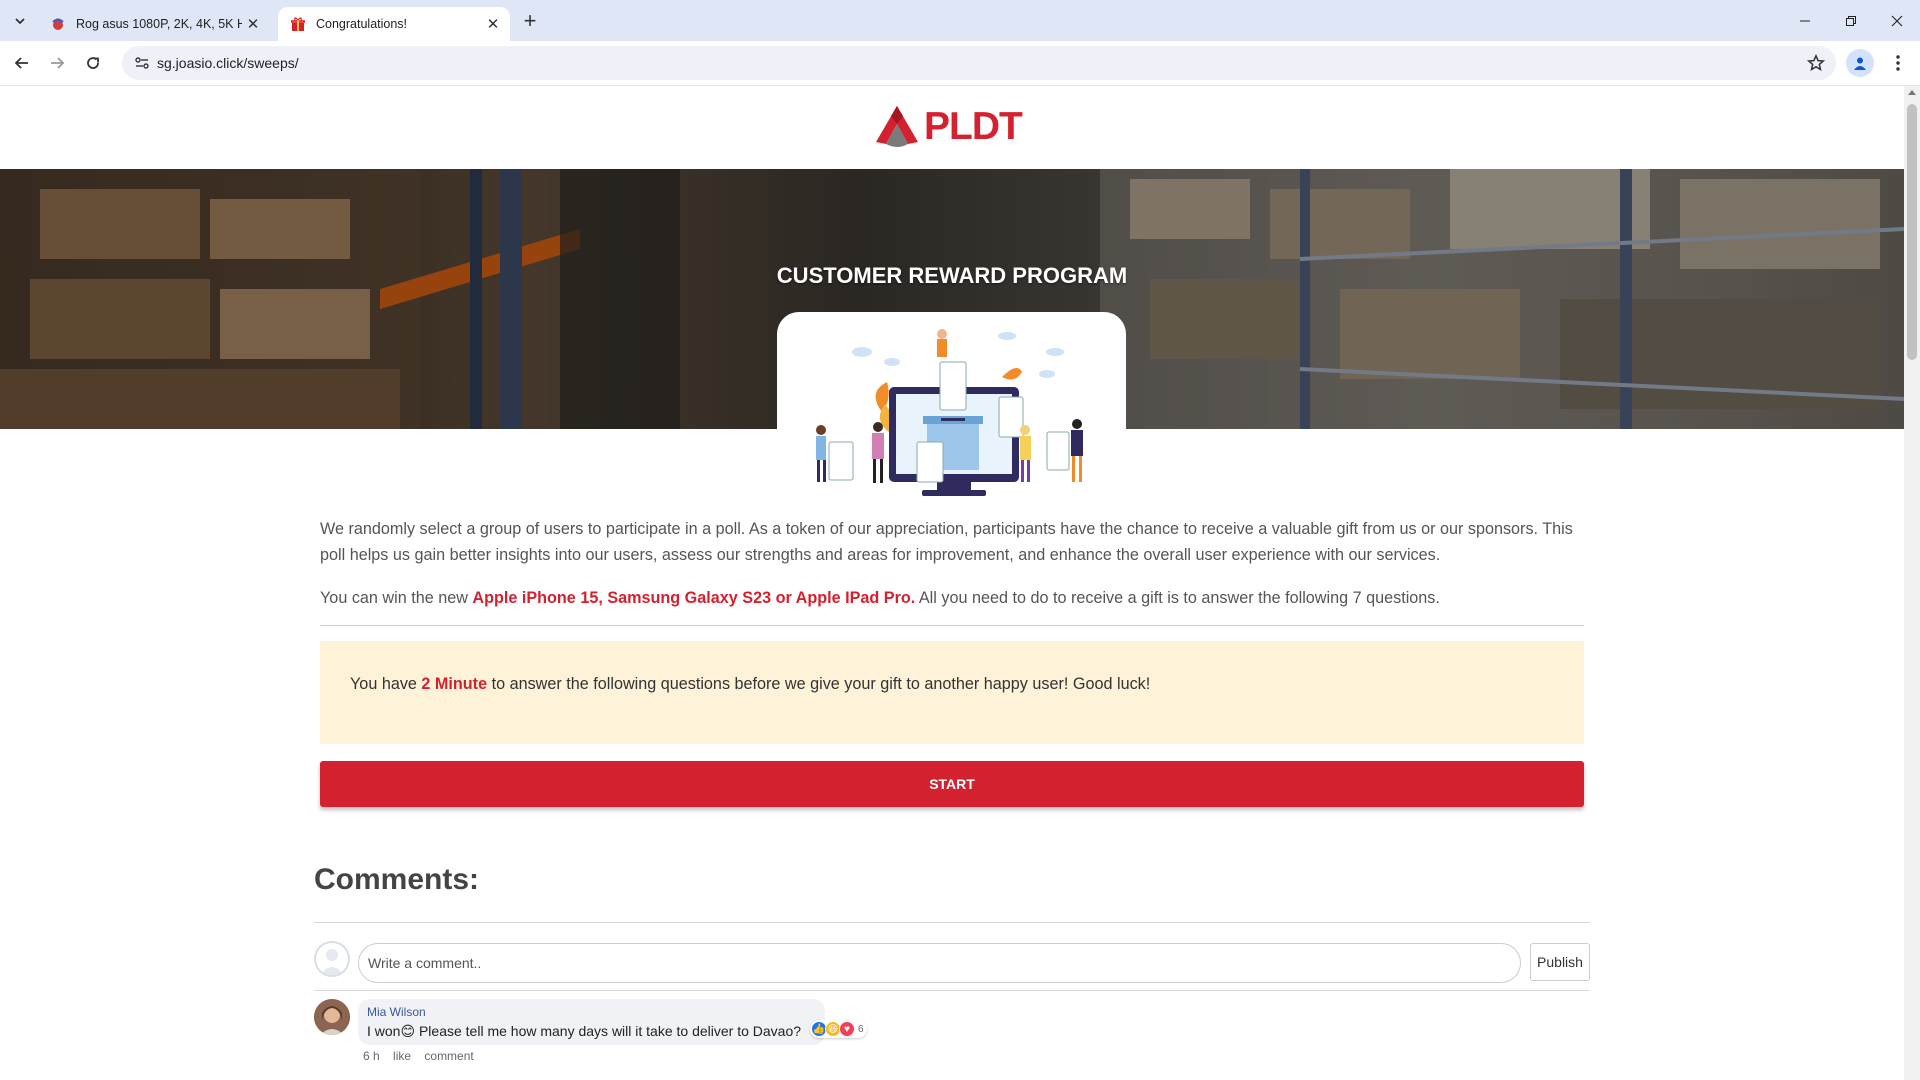  What do you see at coordinates (408, 1031) in the screenshot?
I see `smile-emoji-icon: 😊` at bounding box center [408, 1031].